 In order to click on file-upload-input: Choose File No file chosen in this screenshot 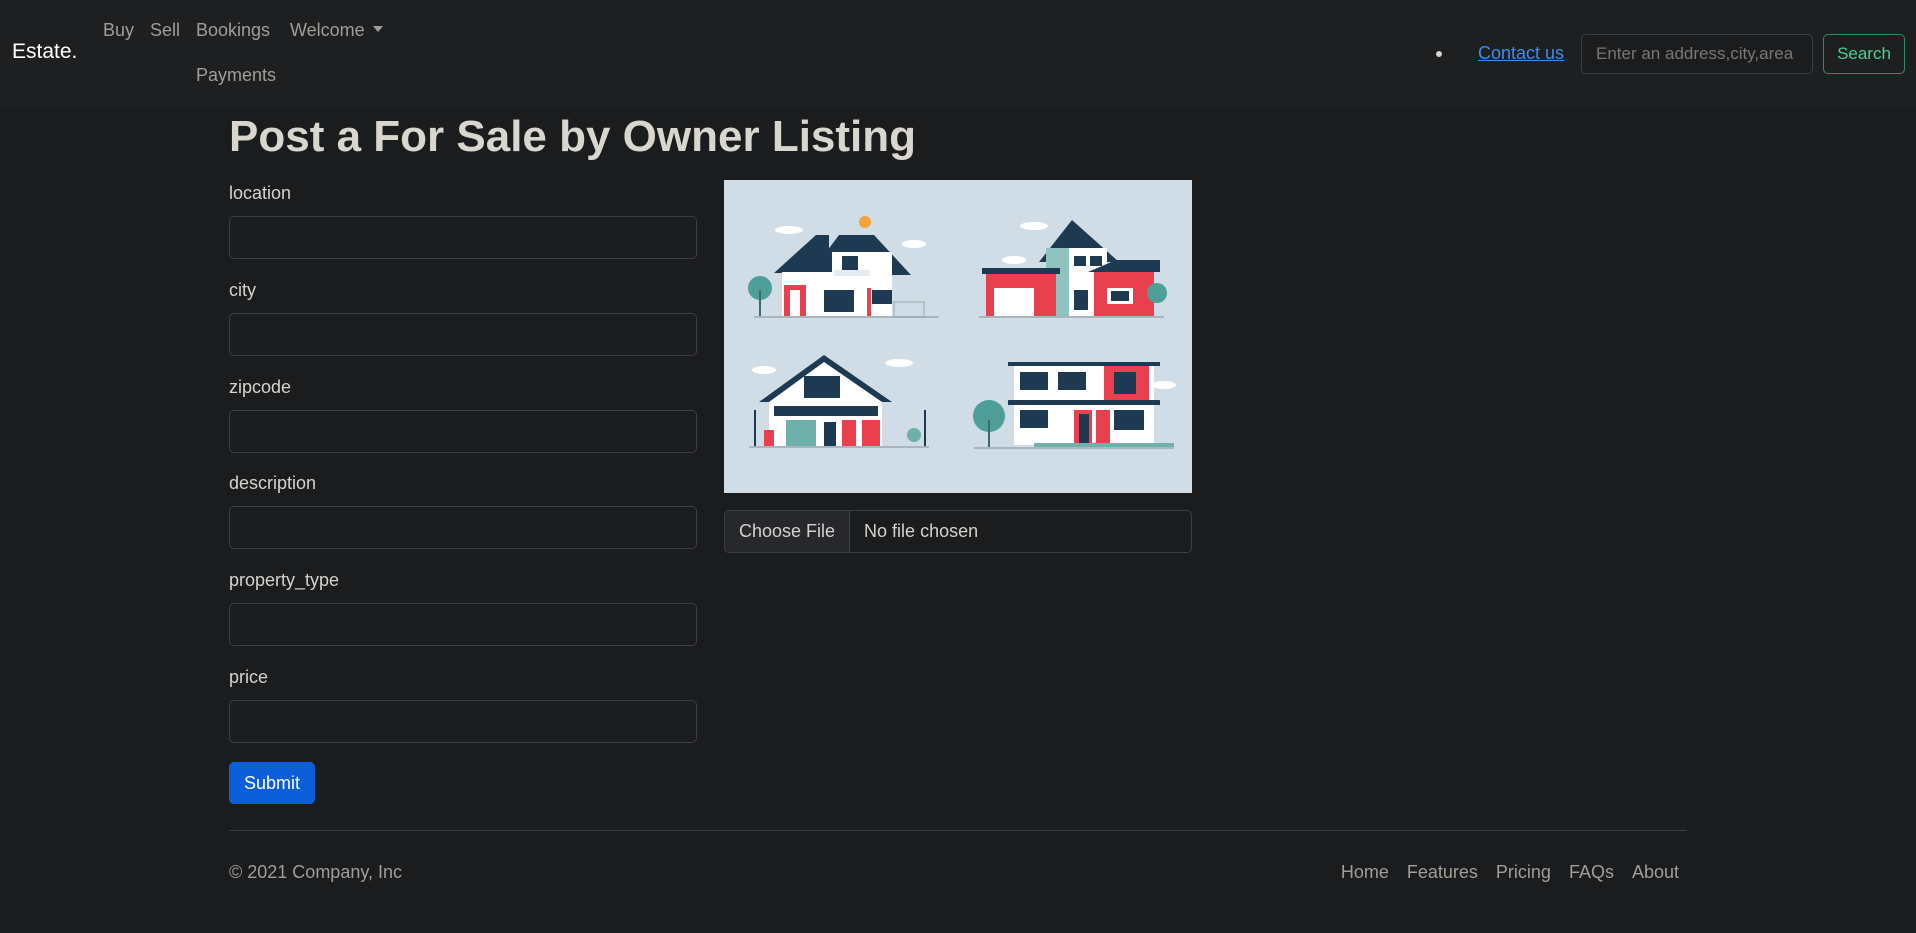, I will do `click(958, 531)`.